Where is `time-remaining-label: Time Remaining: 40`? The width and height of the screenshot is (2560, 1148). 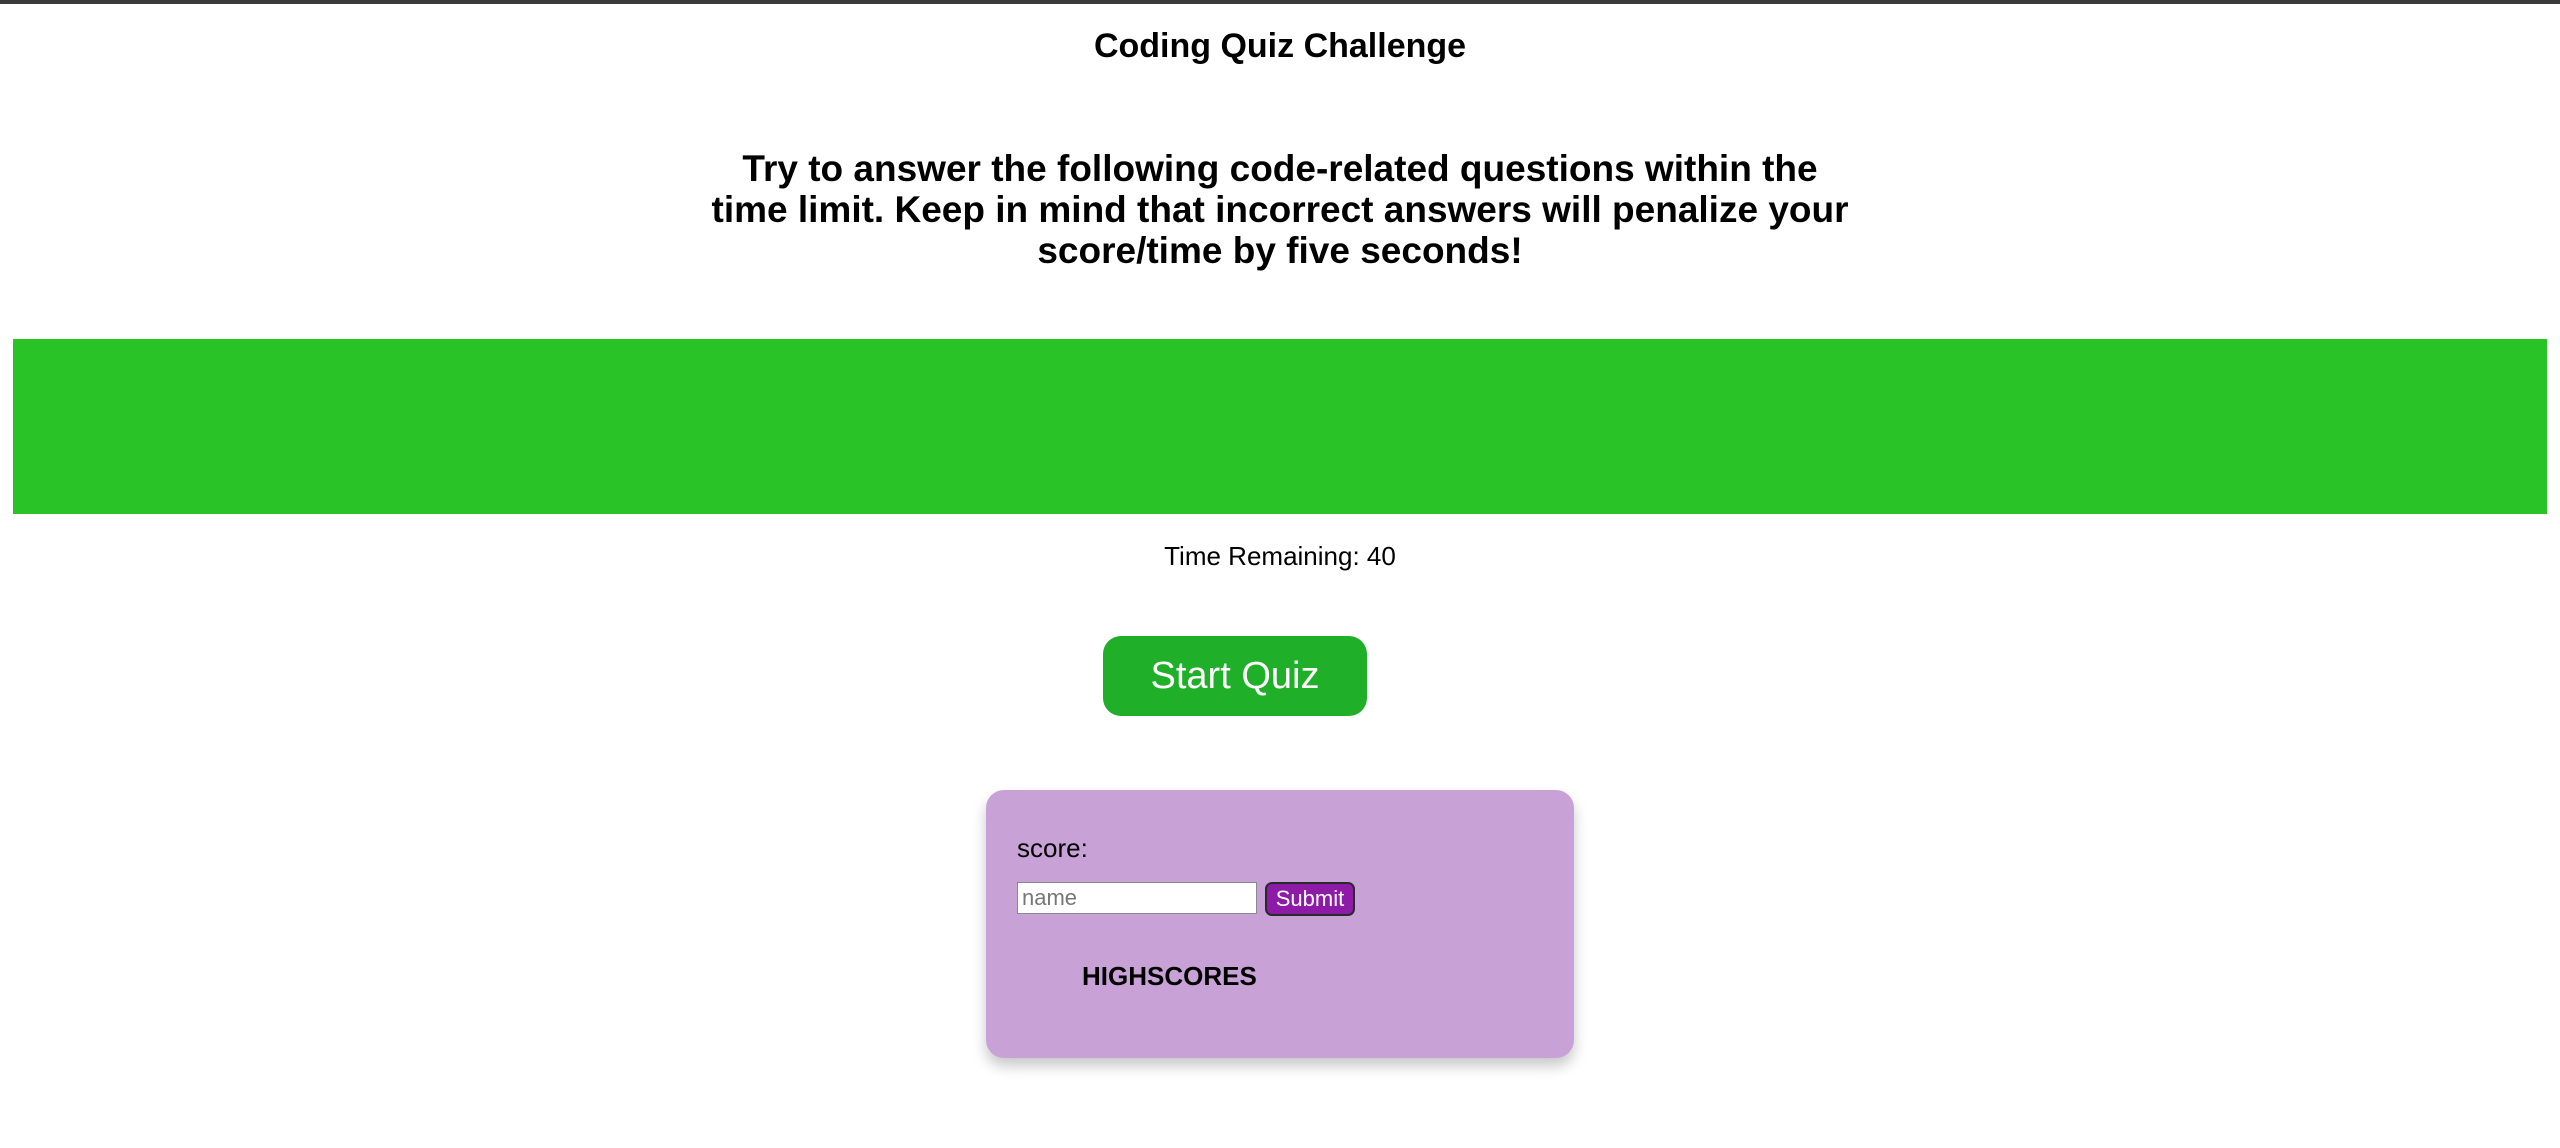 time-remaining-label: Time Remaining: 40 is located at coordinates (1280, 556).